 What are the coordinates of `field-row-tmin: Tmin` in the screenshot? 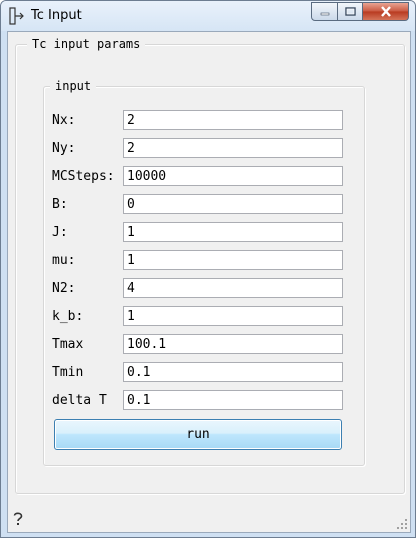 It's located at (202, 373).